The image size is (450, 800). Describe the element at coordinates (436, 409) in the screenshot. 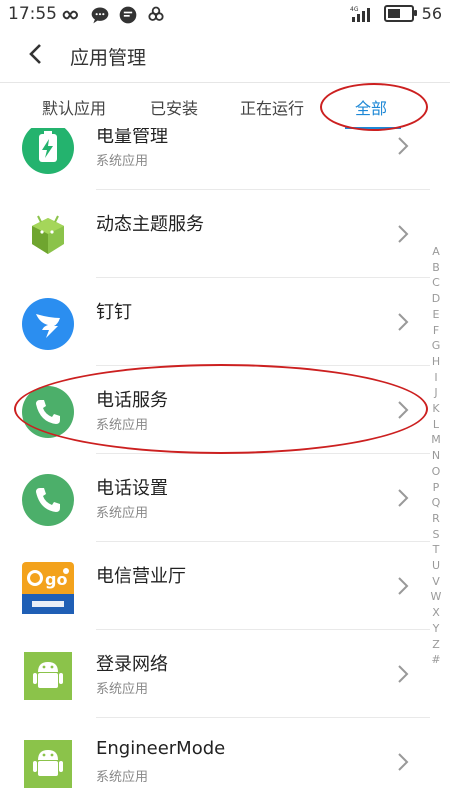

I see `alphabet-letter: K` at that location.